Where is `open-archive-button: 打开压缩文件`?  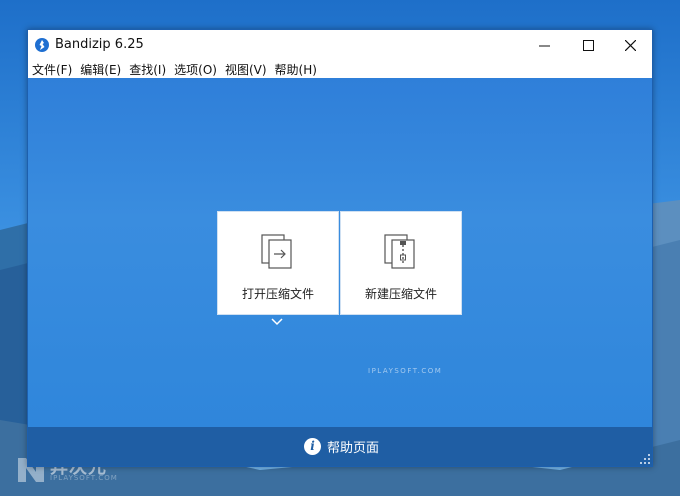 open-archive-button: 打开压缩文件 is located at coordinates (278, 263).